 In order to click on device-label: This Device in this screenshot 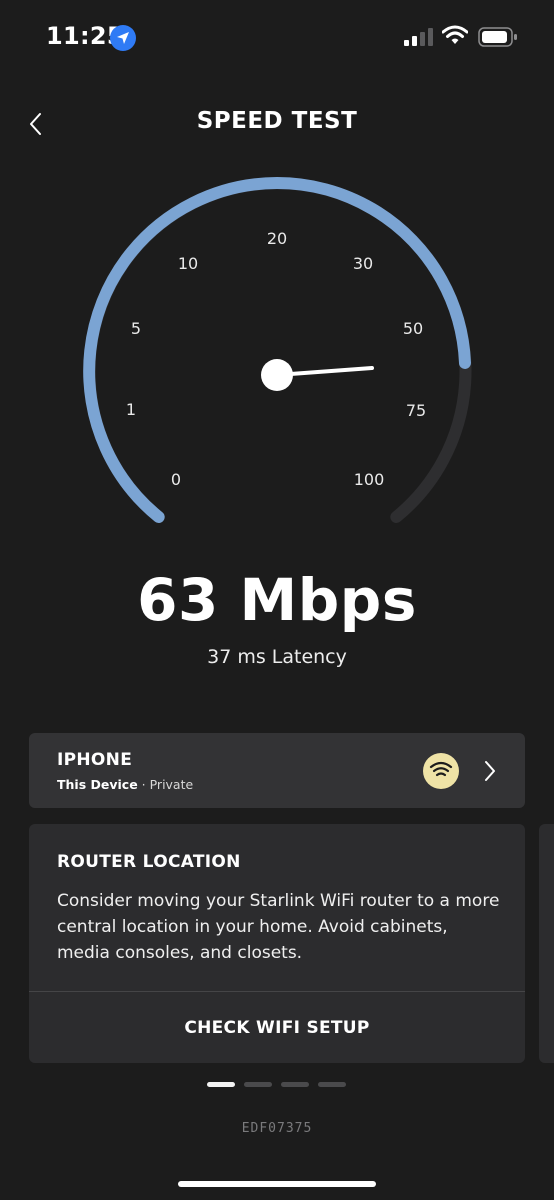, I will do `click(97, 784)`.